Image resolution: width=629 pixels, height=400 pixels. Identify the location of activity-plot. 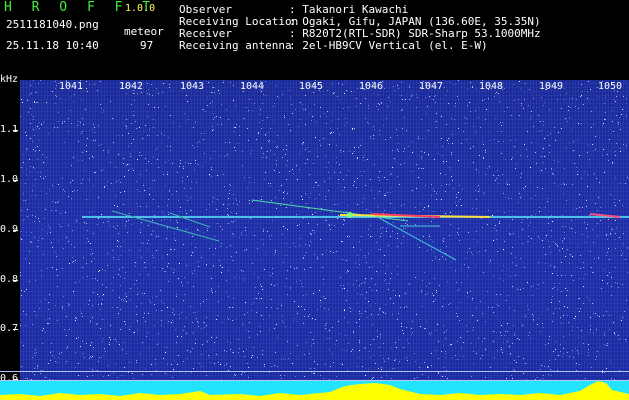
(314, 390).